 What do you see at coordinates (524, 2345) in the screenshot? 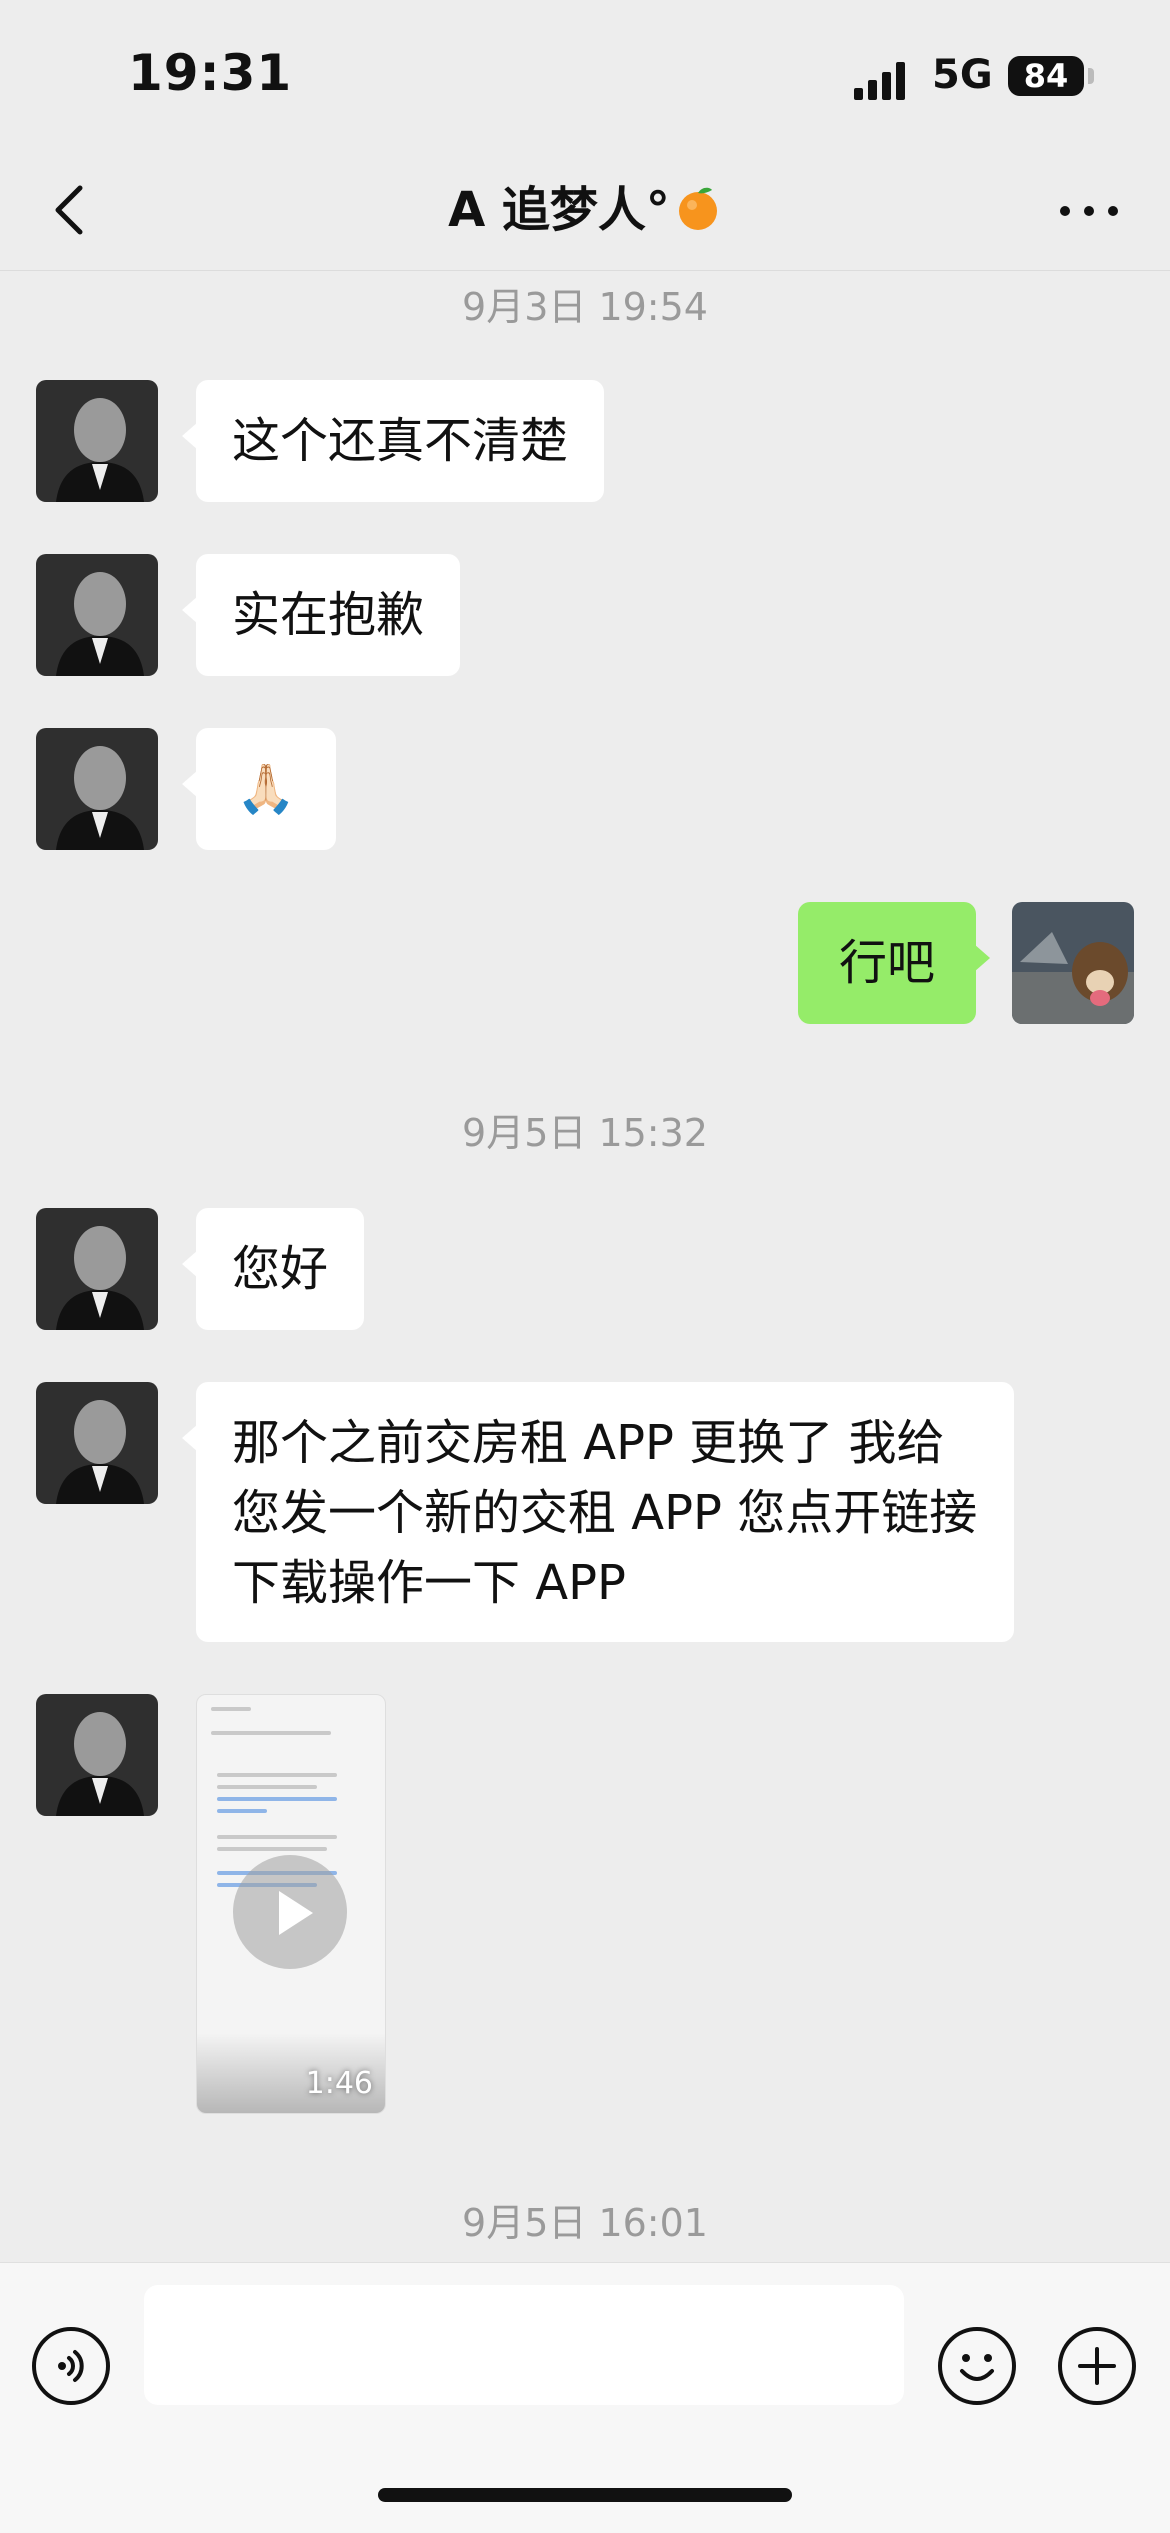
I see `message-input` at bounding box center [524, 2345].